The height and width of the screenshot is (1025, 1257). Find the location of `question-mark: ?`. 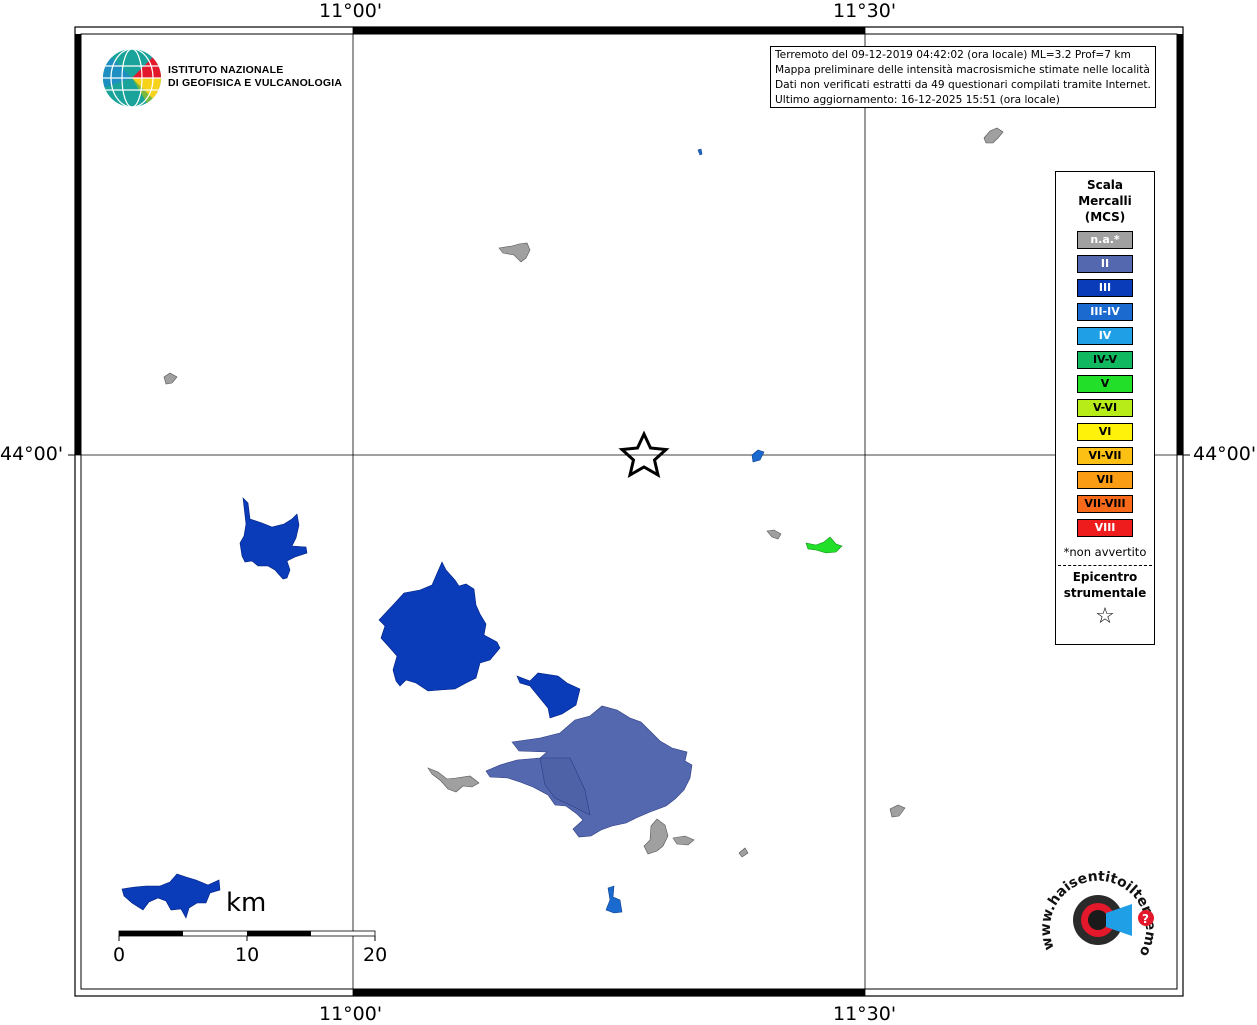

question-mark: ? is located at coordinates (1145, 919).